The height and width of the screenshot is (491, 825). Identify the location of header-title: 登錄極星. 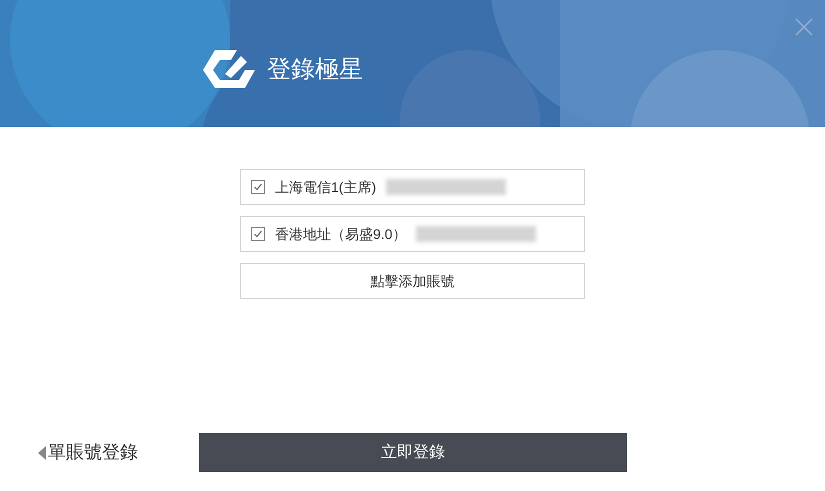
(315, 70).